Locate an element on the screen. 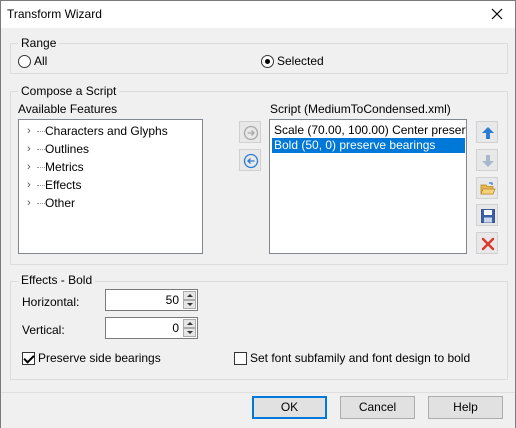 This screenshot has width=516, height=428. tree-item-other: › Other is located at coordinates (110, 204).